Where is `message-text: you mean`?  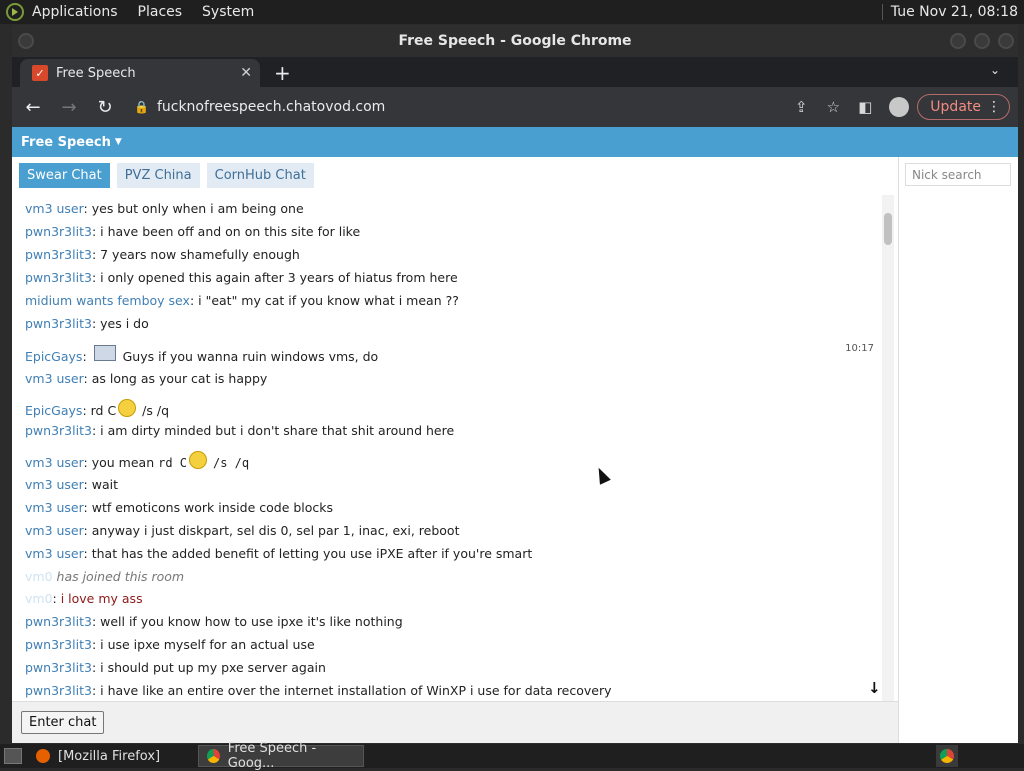
message-text: you mean is located at coordinates (123, 462).